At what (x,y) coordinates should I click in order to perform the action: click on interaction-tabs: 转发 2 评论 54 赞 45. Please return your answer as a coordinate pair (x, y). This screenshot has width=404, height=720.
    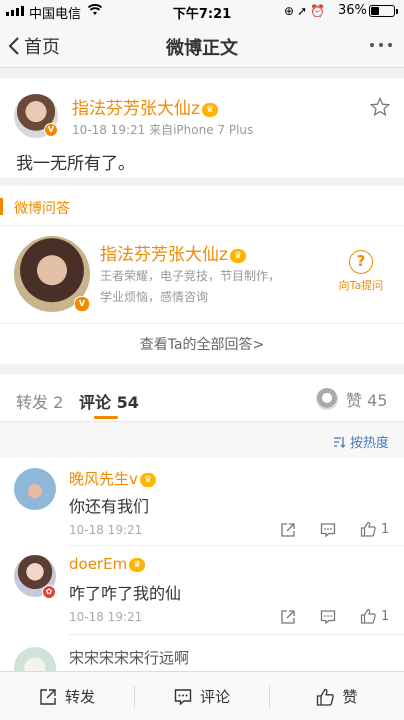
    Looking at the image, I should click on (202, 398).